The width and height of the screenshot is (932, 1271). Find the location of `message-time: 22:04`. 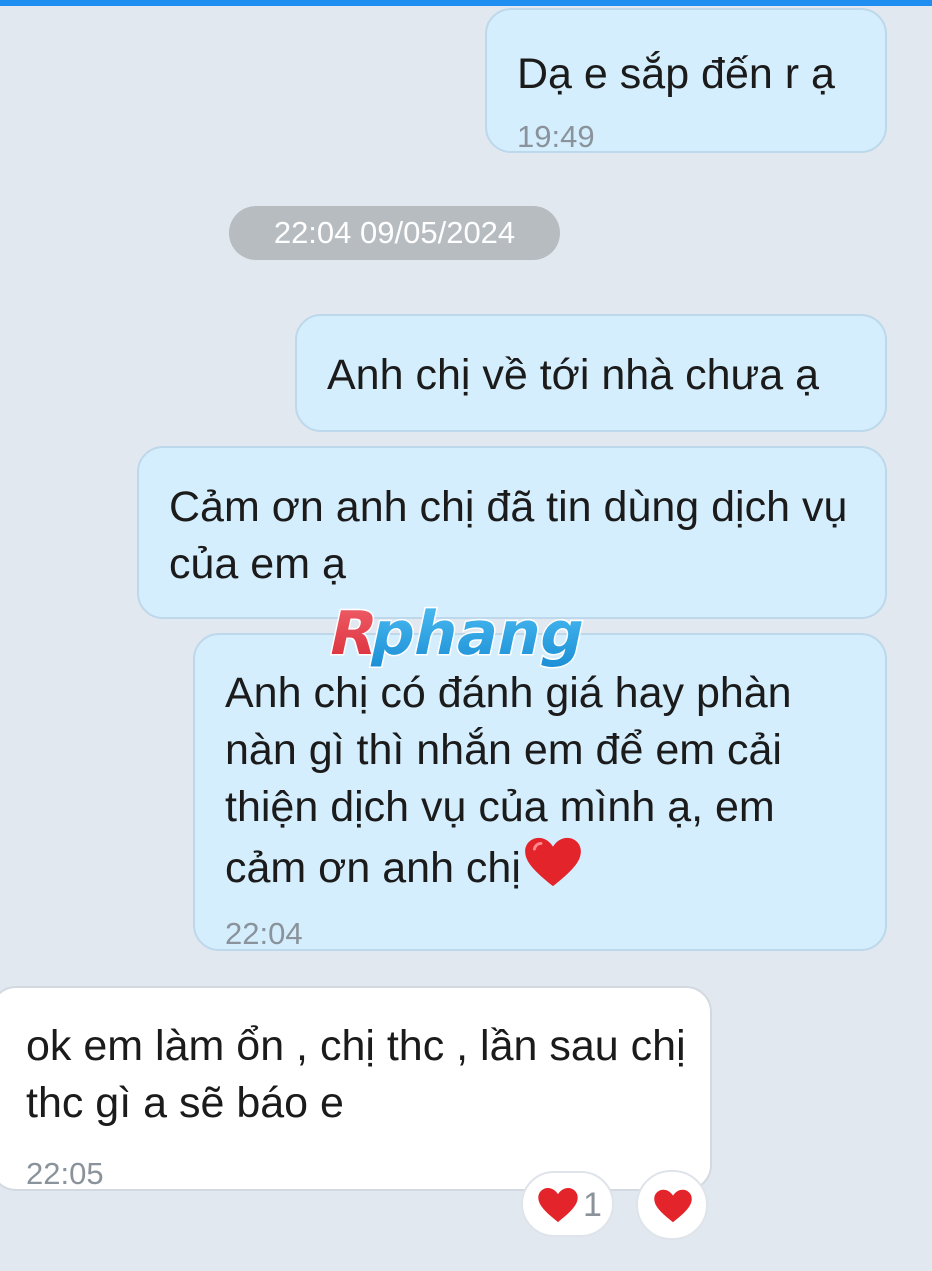

message-time: 22:04 is located at coordinates (264, 933).